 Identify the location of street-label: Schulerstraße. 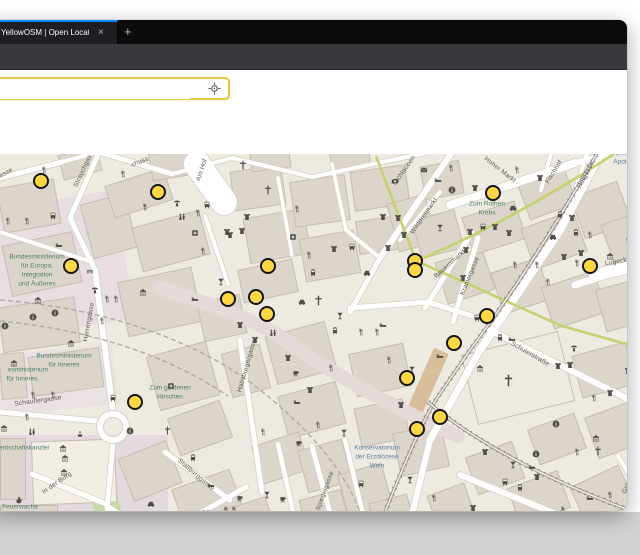
(530, 354).